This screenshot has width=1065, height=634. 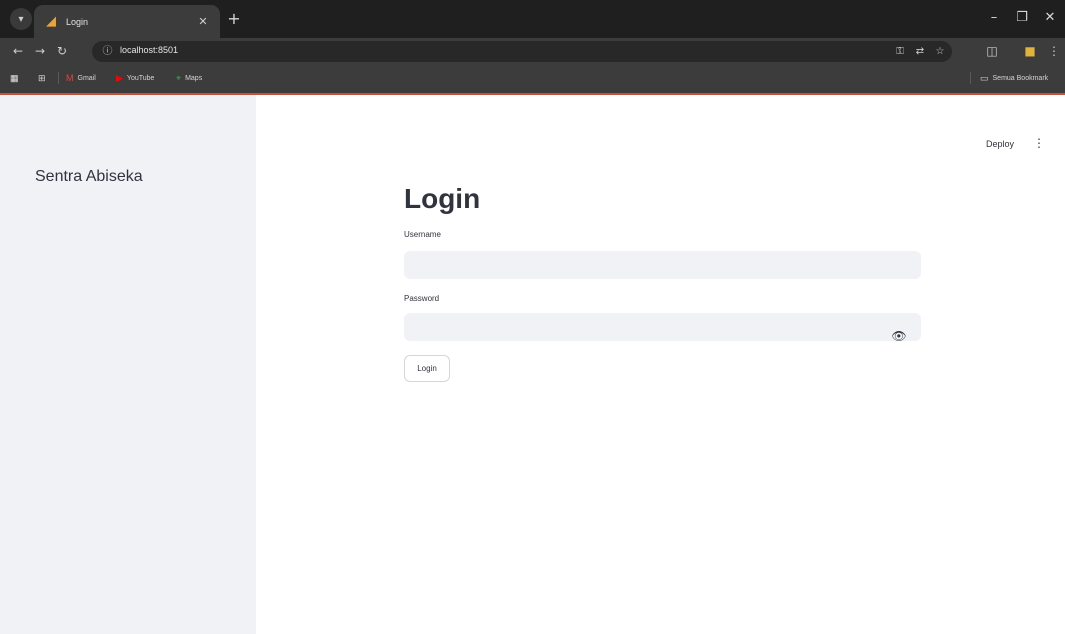 What do you see at coordinates (1000, 144) in the screenshot?
I see `deploy-button: Deploy` at bounding box center [1000, 144].